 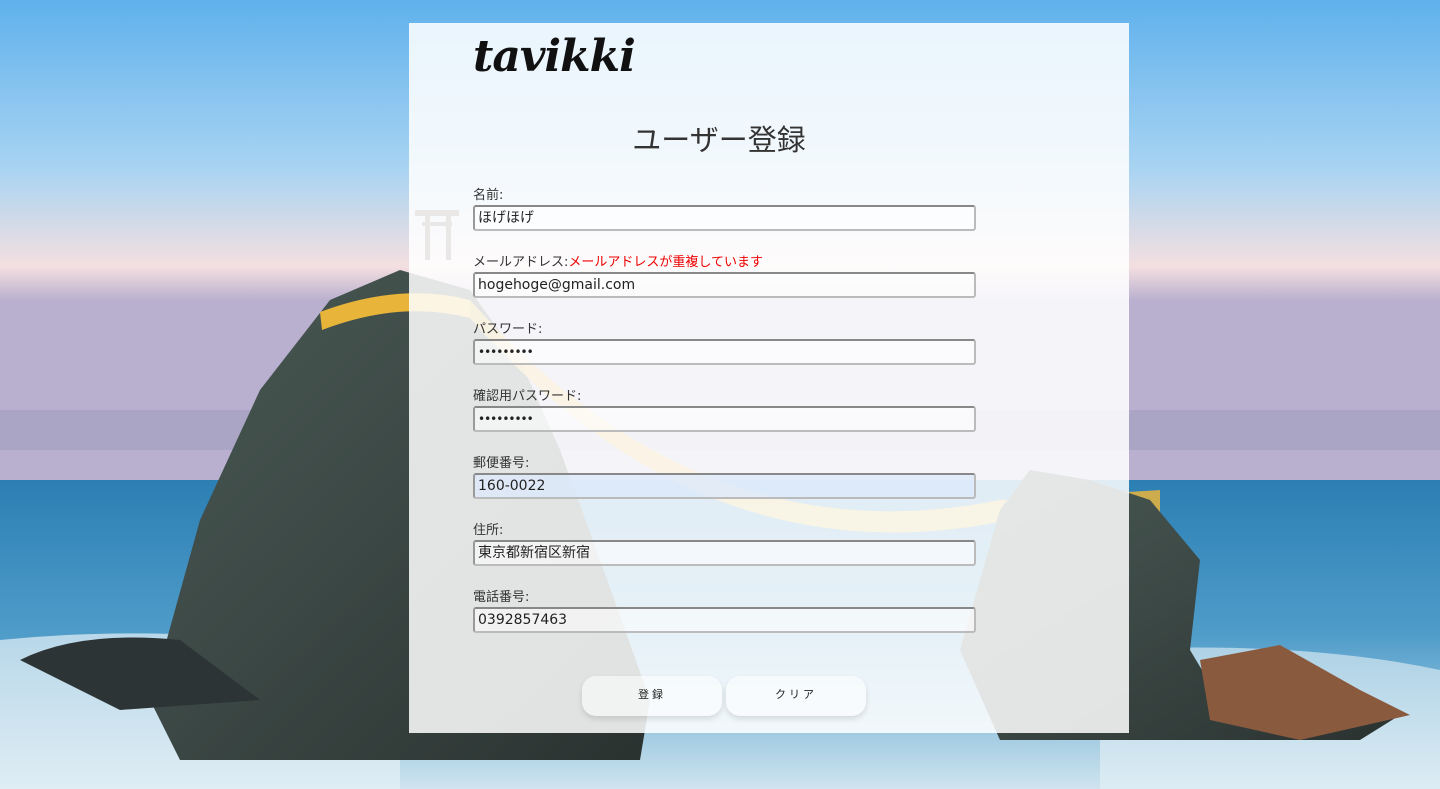 What do you see at coordinates (724, 553) in the screenshot?
I see `address-input: 東京都新宿区新宿` at bounding box center [724, 553].